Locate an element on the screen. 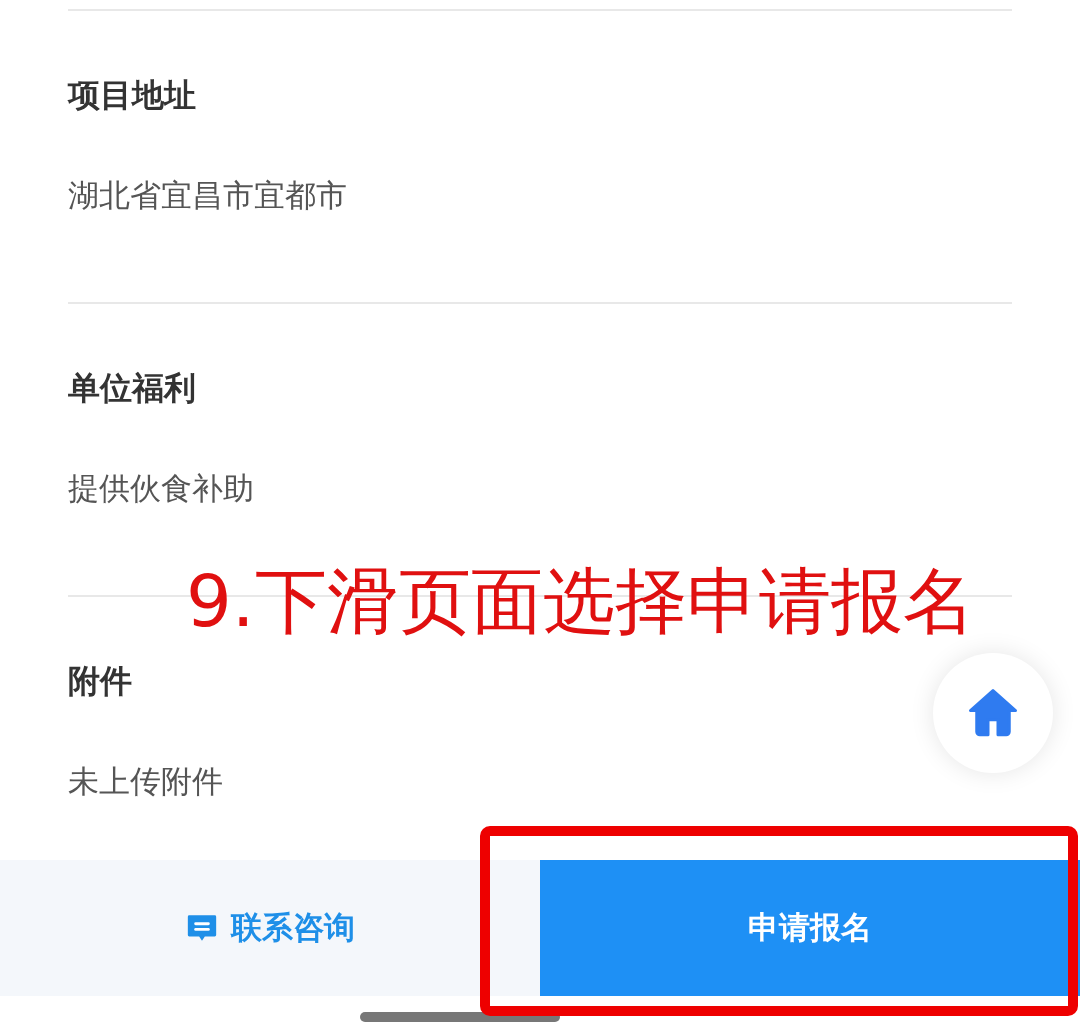  section-value: 湖北省宜昌市宜都市 is located at coordinates (208, 195).